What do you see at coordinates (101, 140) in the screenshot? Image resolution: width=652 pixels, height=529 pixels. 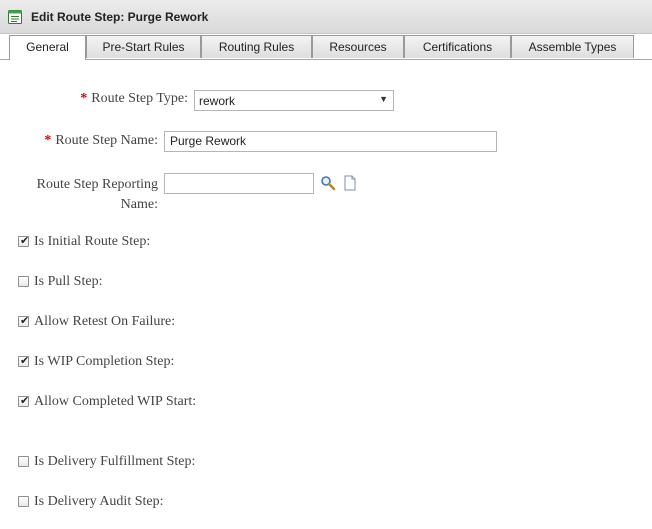 I see `route-step-name-label: * Route Step Name:` at bounding box center [101, 140].